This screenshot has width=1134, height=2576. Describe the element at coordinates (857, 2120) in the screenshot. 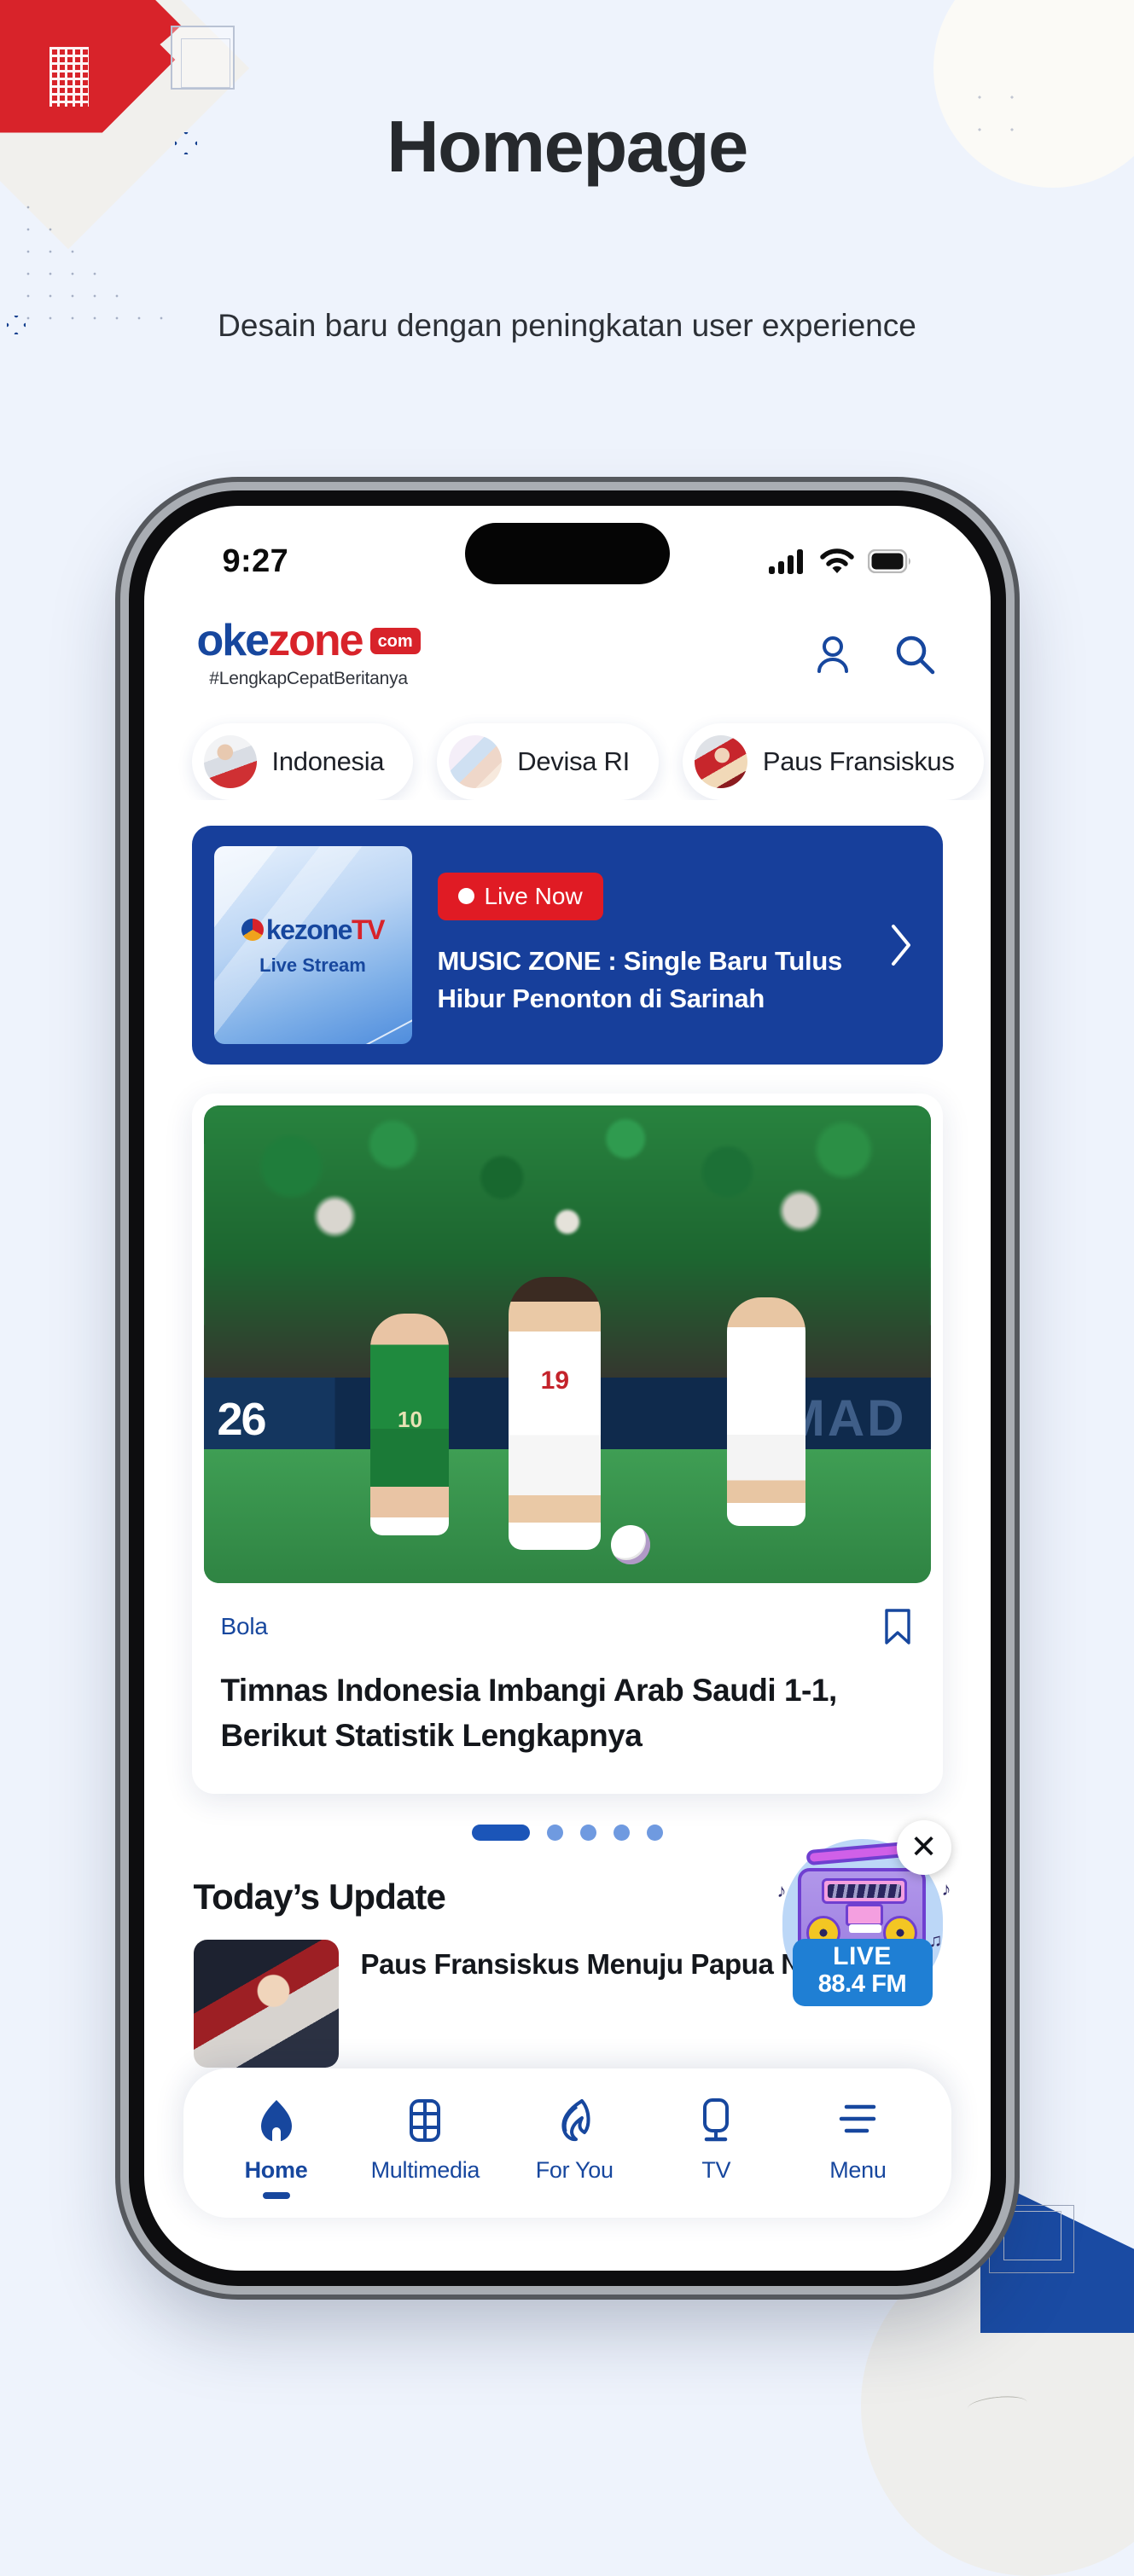

I see `menu-icon` at that location.